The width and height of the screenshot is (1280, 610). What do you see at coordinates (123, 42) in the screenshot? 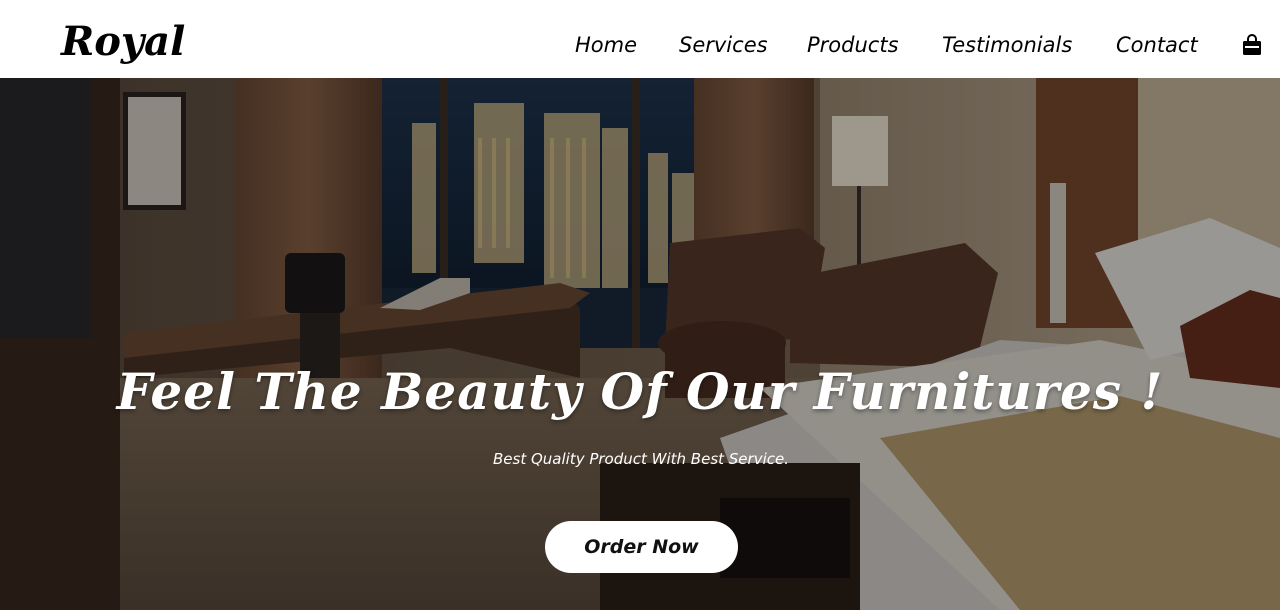
I see `brand-logo: Royal` at bounding box center [123, 42].